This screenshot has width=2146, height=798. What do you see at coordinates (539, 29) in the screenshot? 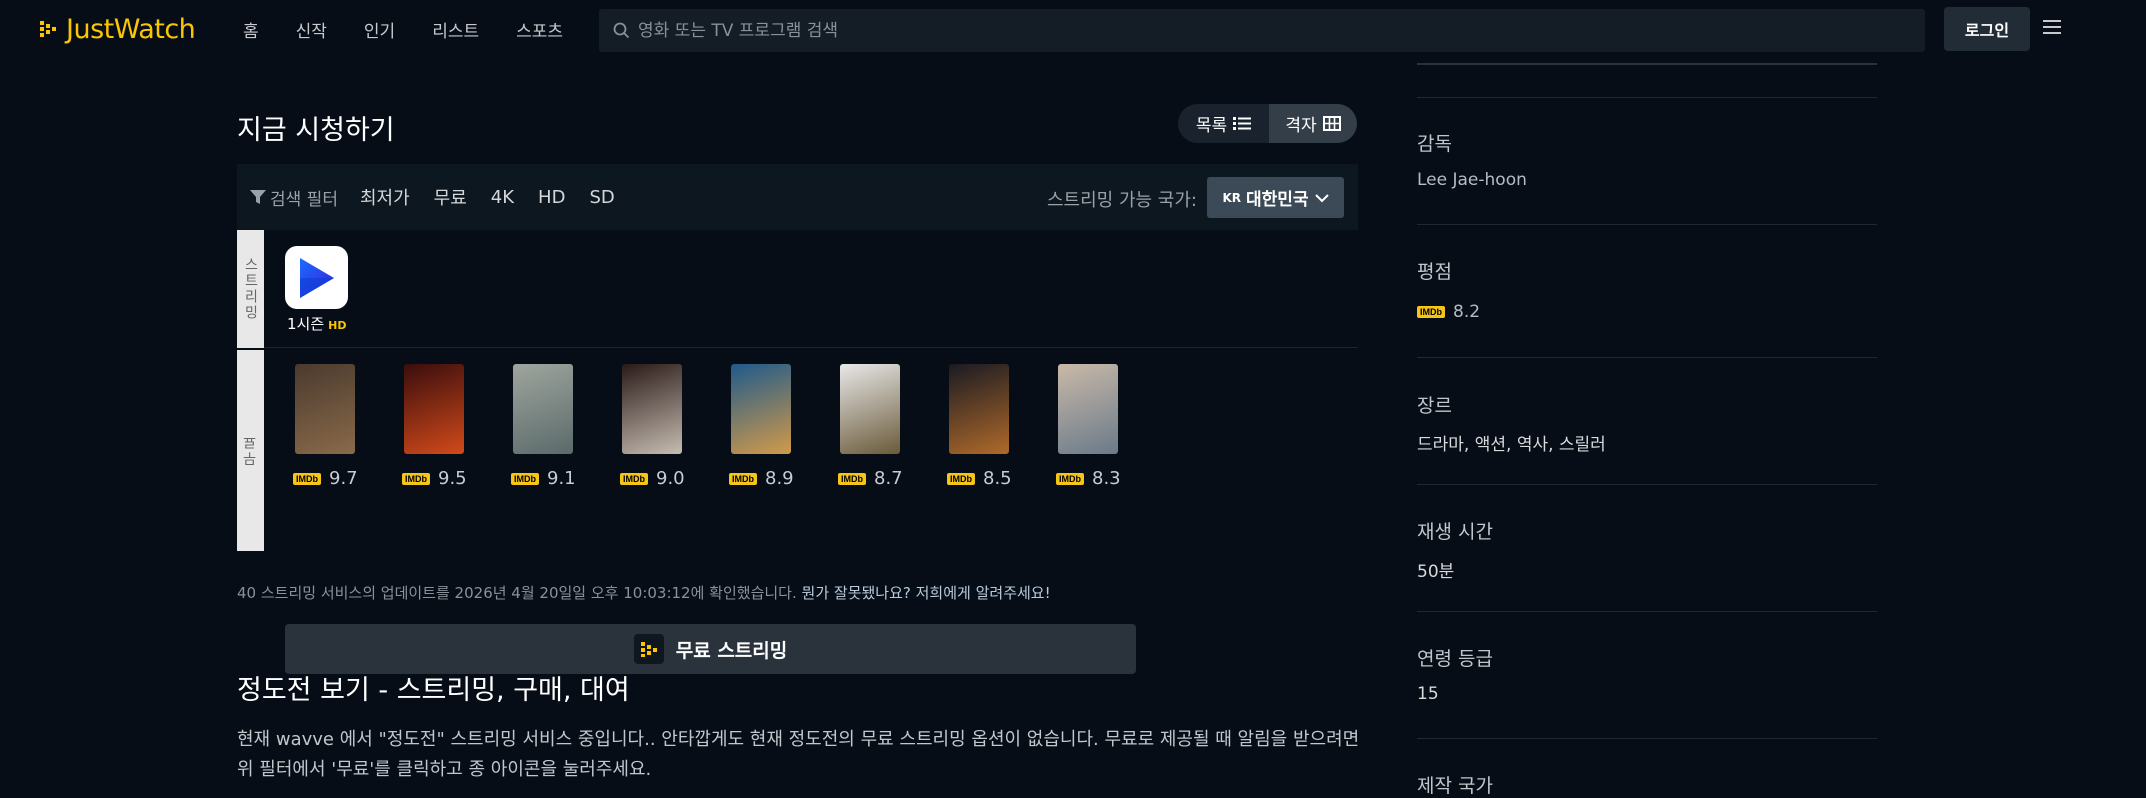
I see `nav-sports: 스포츠` at bounding box center [539, 29].